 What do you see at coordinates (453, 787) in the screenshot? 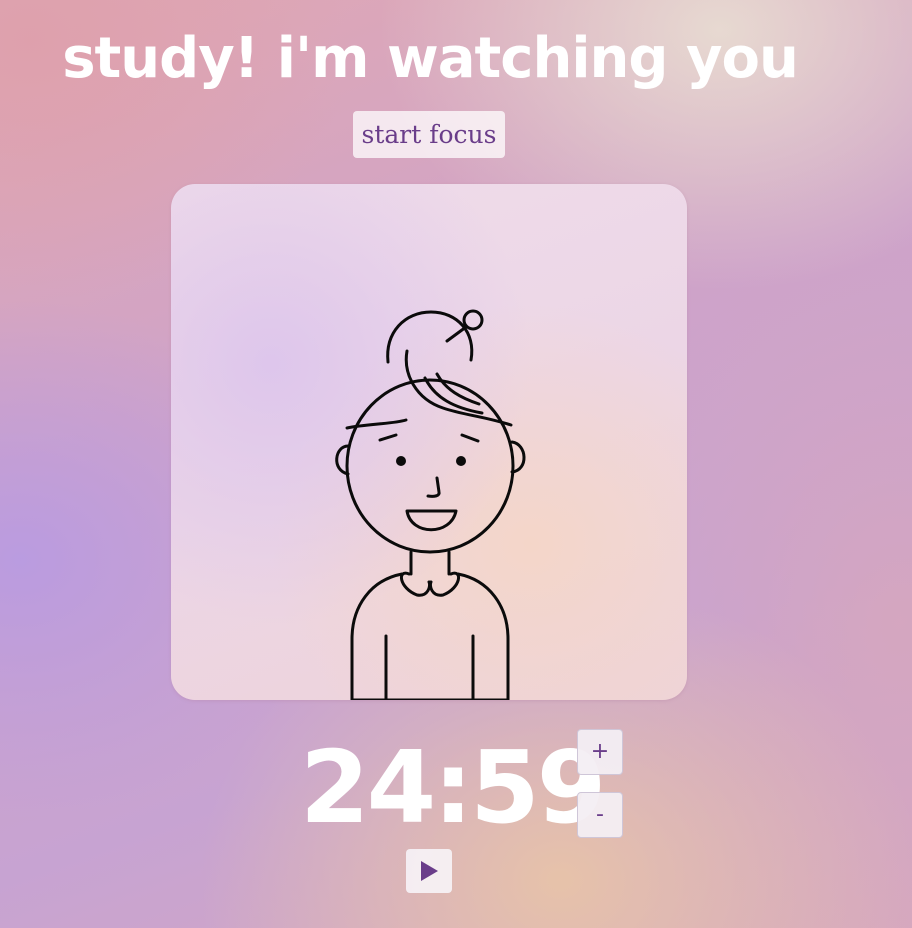
I see `countdown-timer: 24:59` at bounding box center [453, 787].